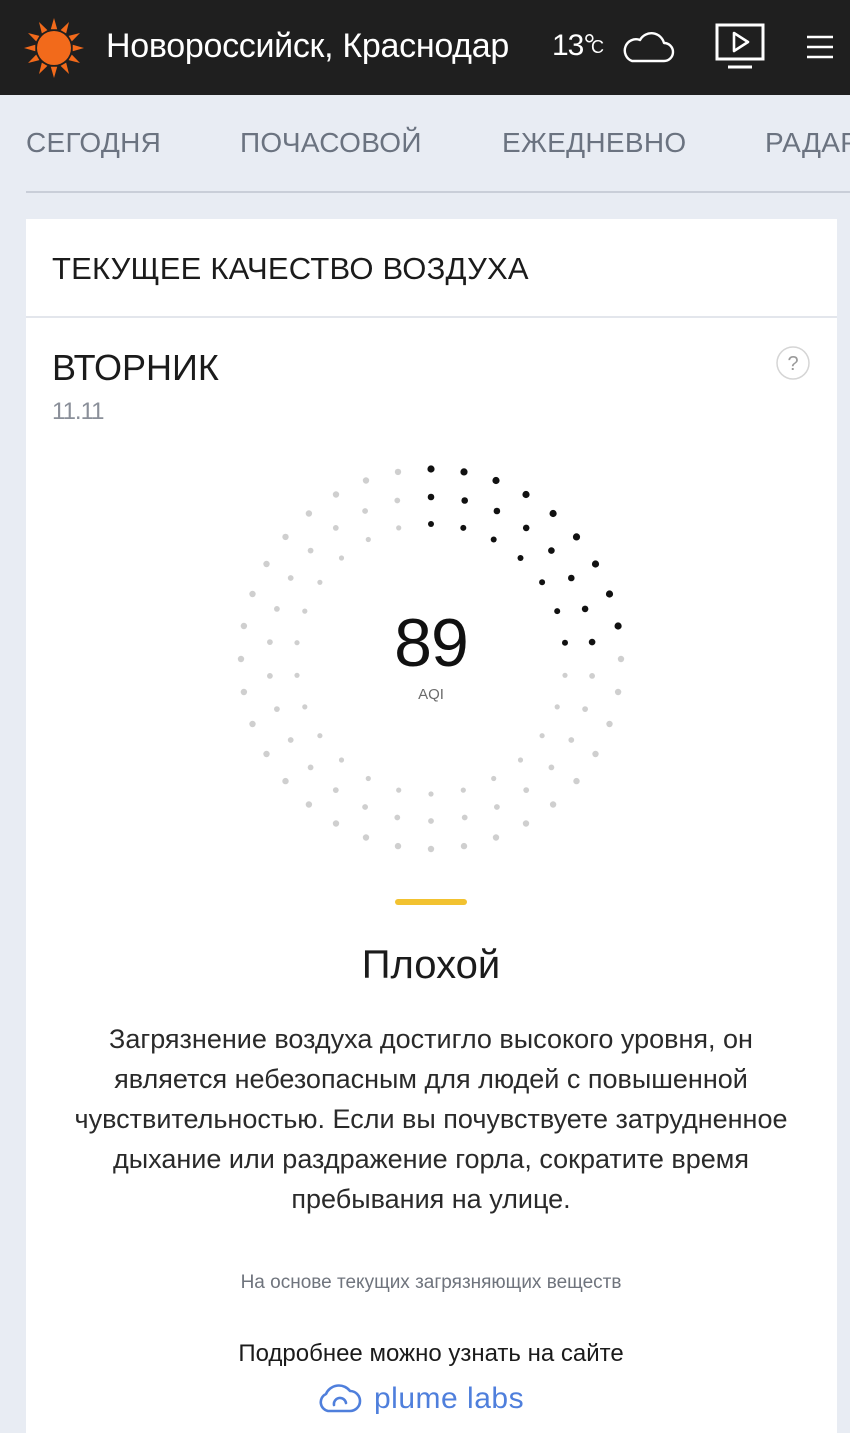 The width and height of the screenshot is (850, 1433). I want to click on partner-name: plume labs, so click(449, 1398).